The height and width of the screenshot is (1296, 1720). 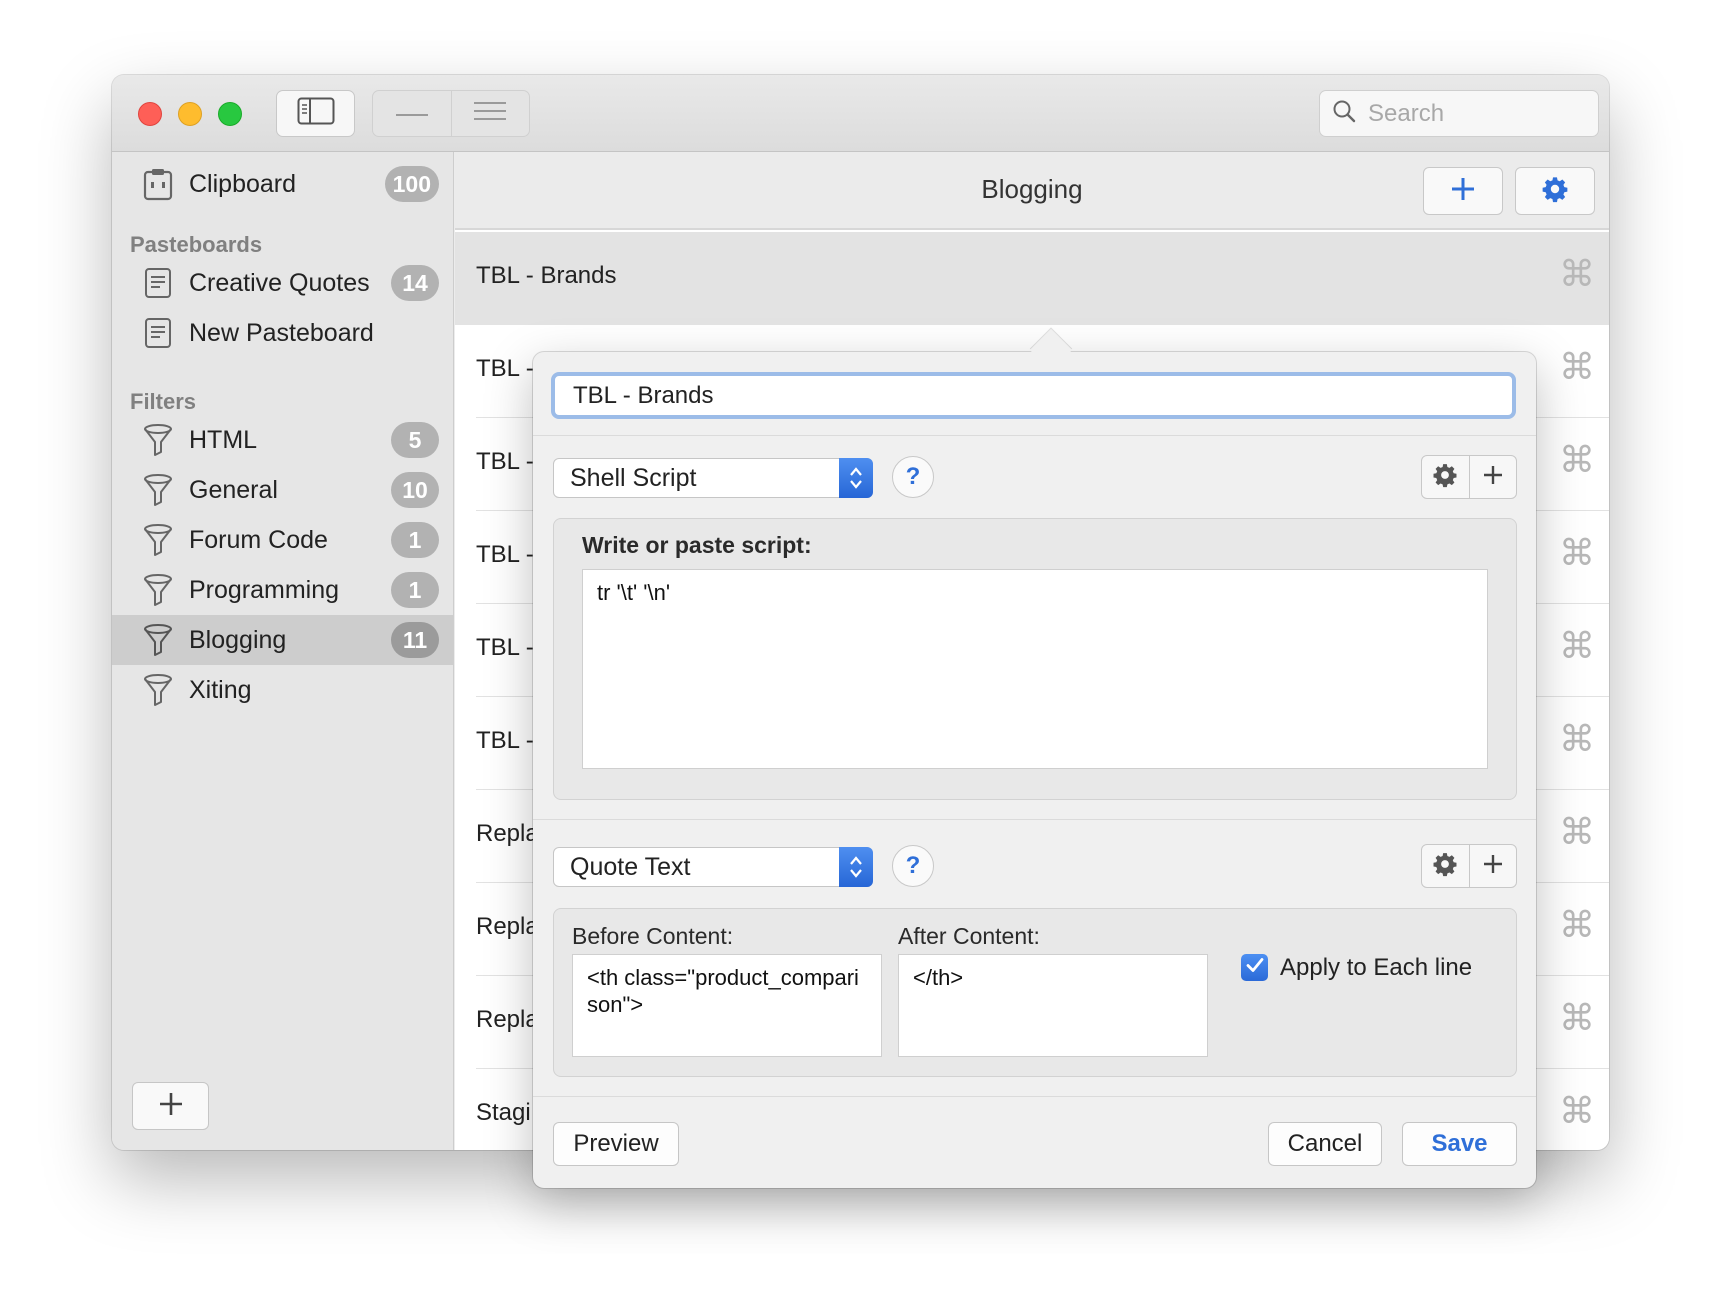 I want to click on sidebar-item-creative-quotes: Creative Quotes 14, so click(x=282, y=283).